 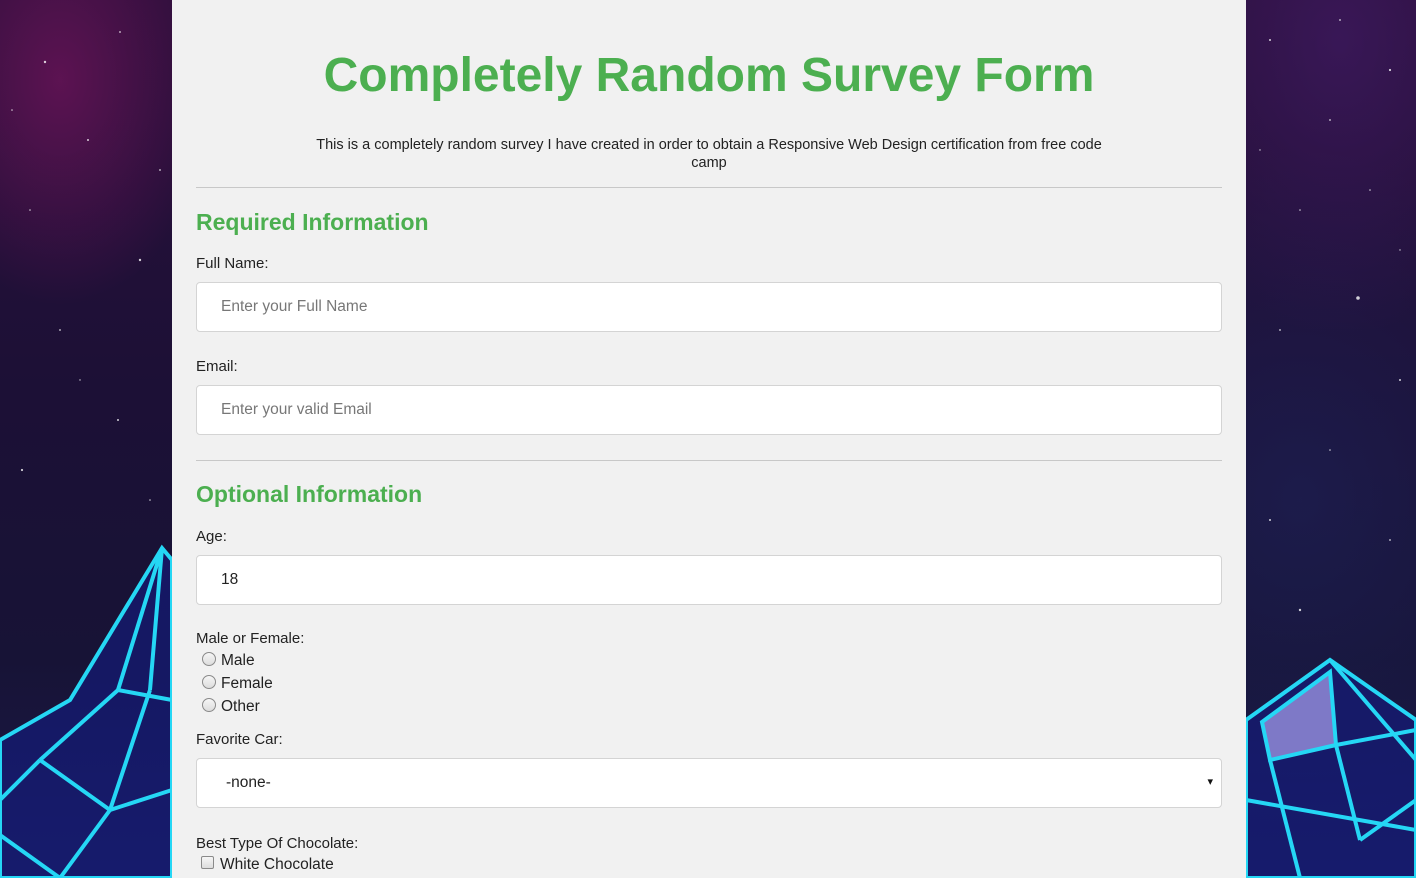 I want to click on optional-heading: Optional Information, so click(x=309, y=494).